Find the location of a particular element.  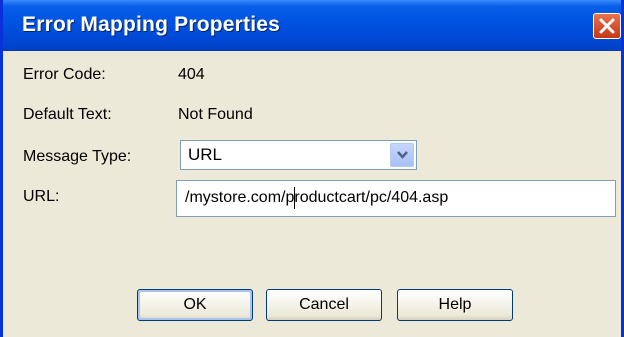

default-text-label: Default Text: is located at coordinates (67, 114).